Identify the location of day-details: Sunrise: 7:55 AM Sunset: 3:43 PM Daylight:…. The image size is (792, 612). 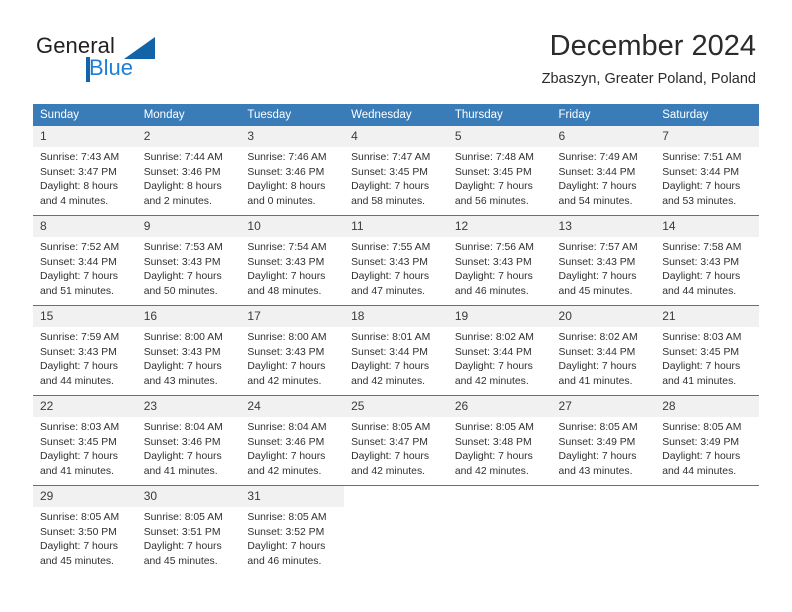
(396, 268).